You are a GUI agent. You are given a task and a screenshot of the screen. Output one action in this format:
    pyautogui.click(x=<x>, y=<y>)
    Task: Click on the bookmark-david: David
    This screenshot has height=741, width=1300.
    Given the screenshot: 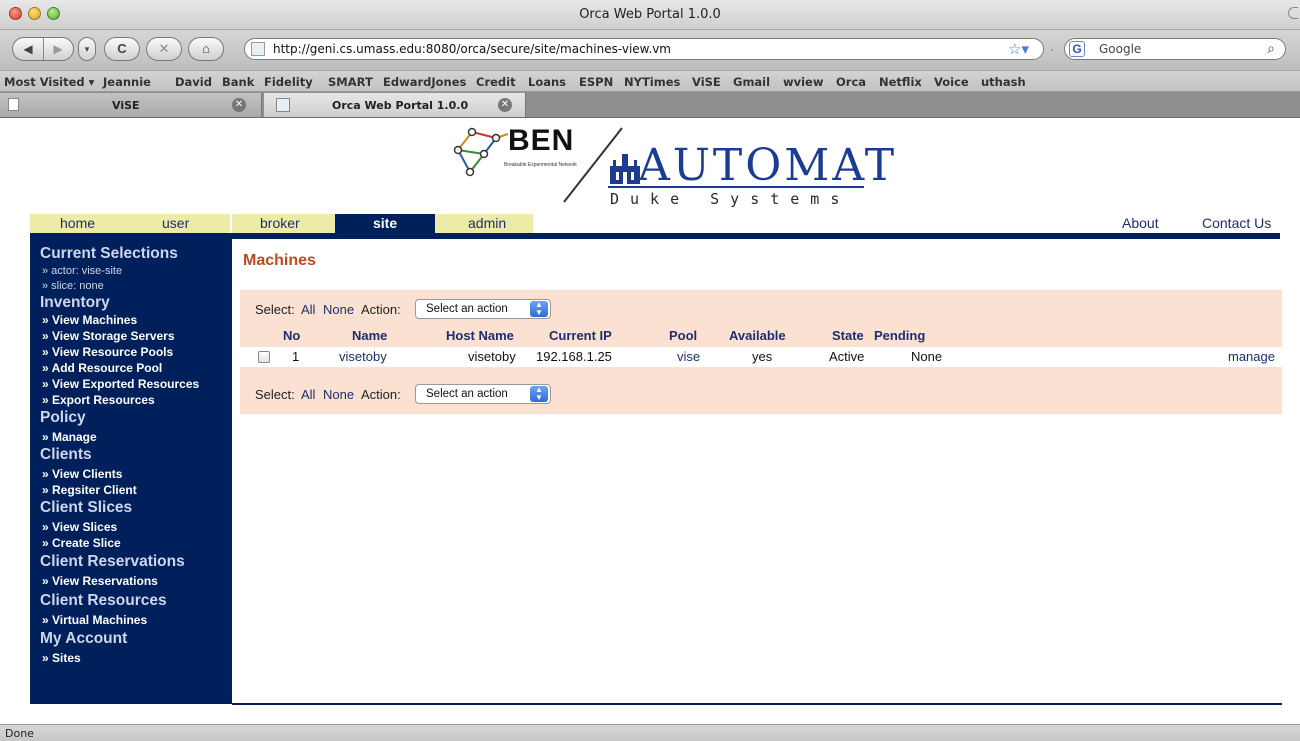 What is the action you would take?
    pyautogui.click(x=193, y=82)
    